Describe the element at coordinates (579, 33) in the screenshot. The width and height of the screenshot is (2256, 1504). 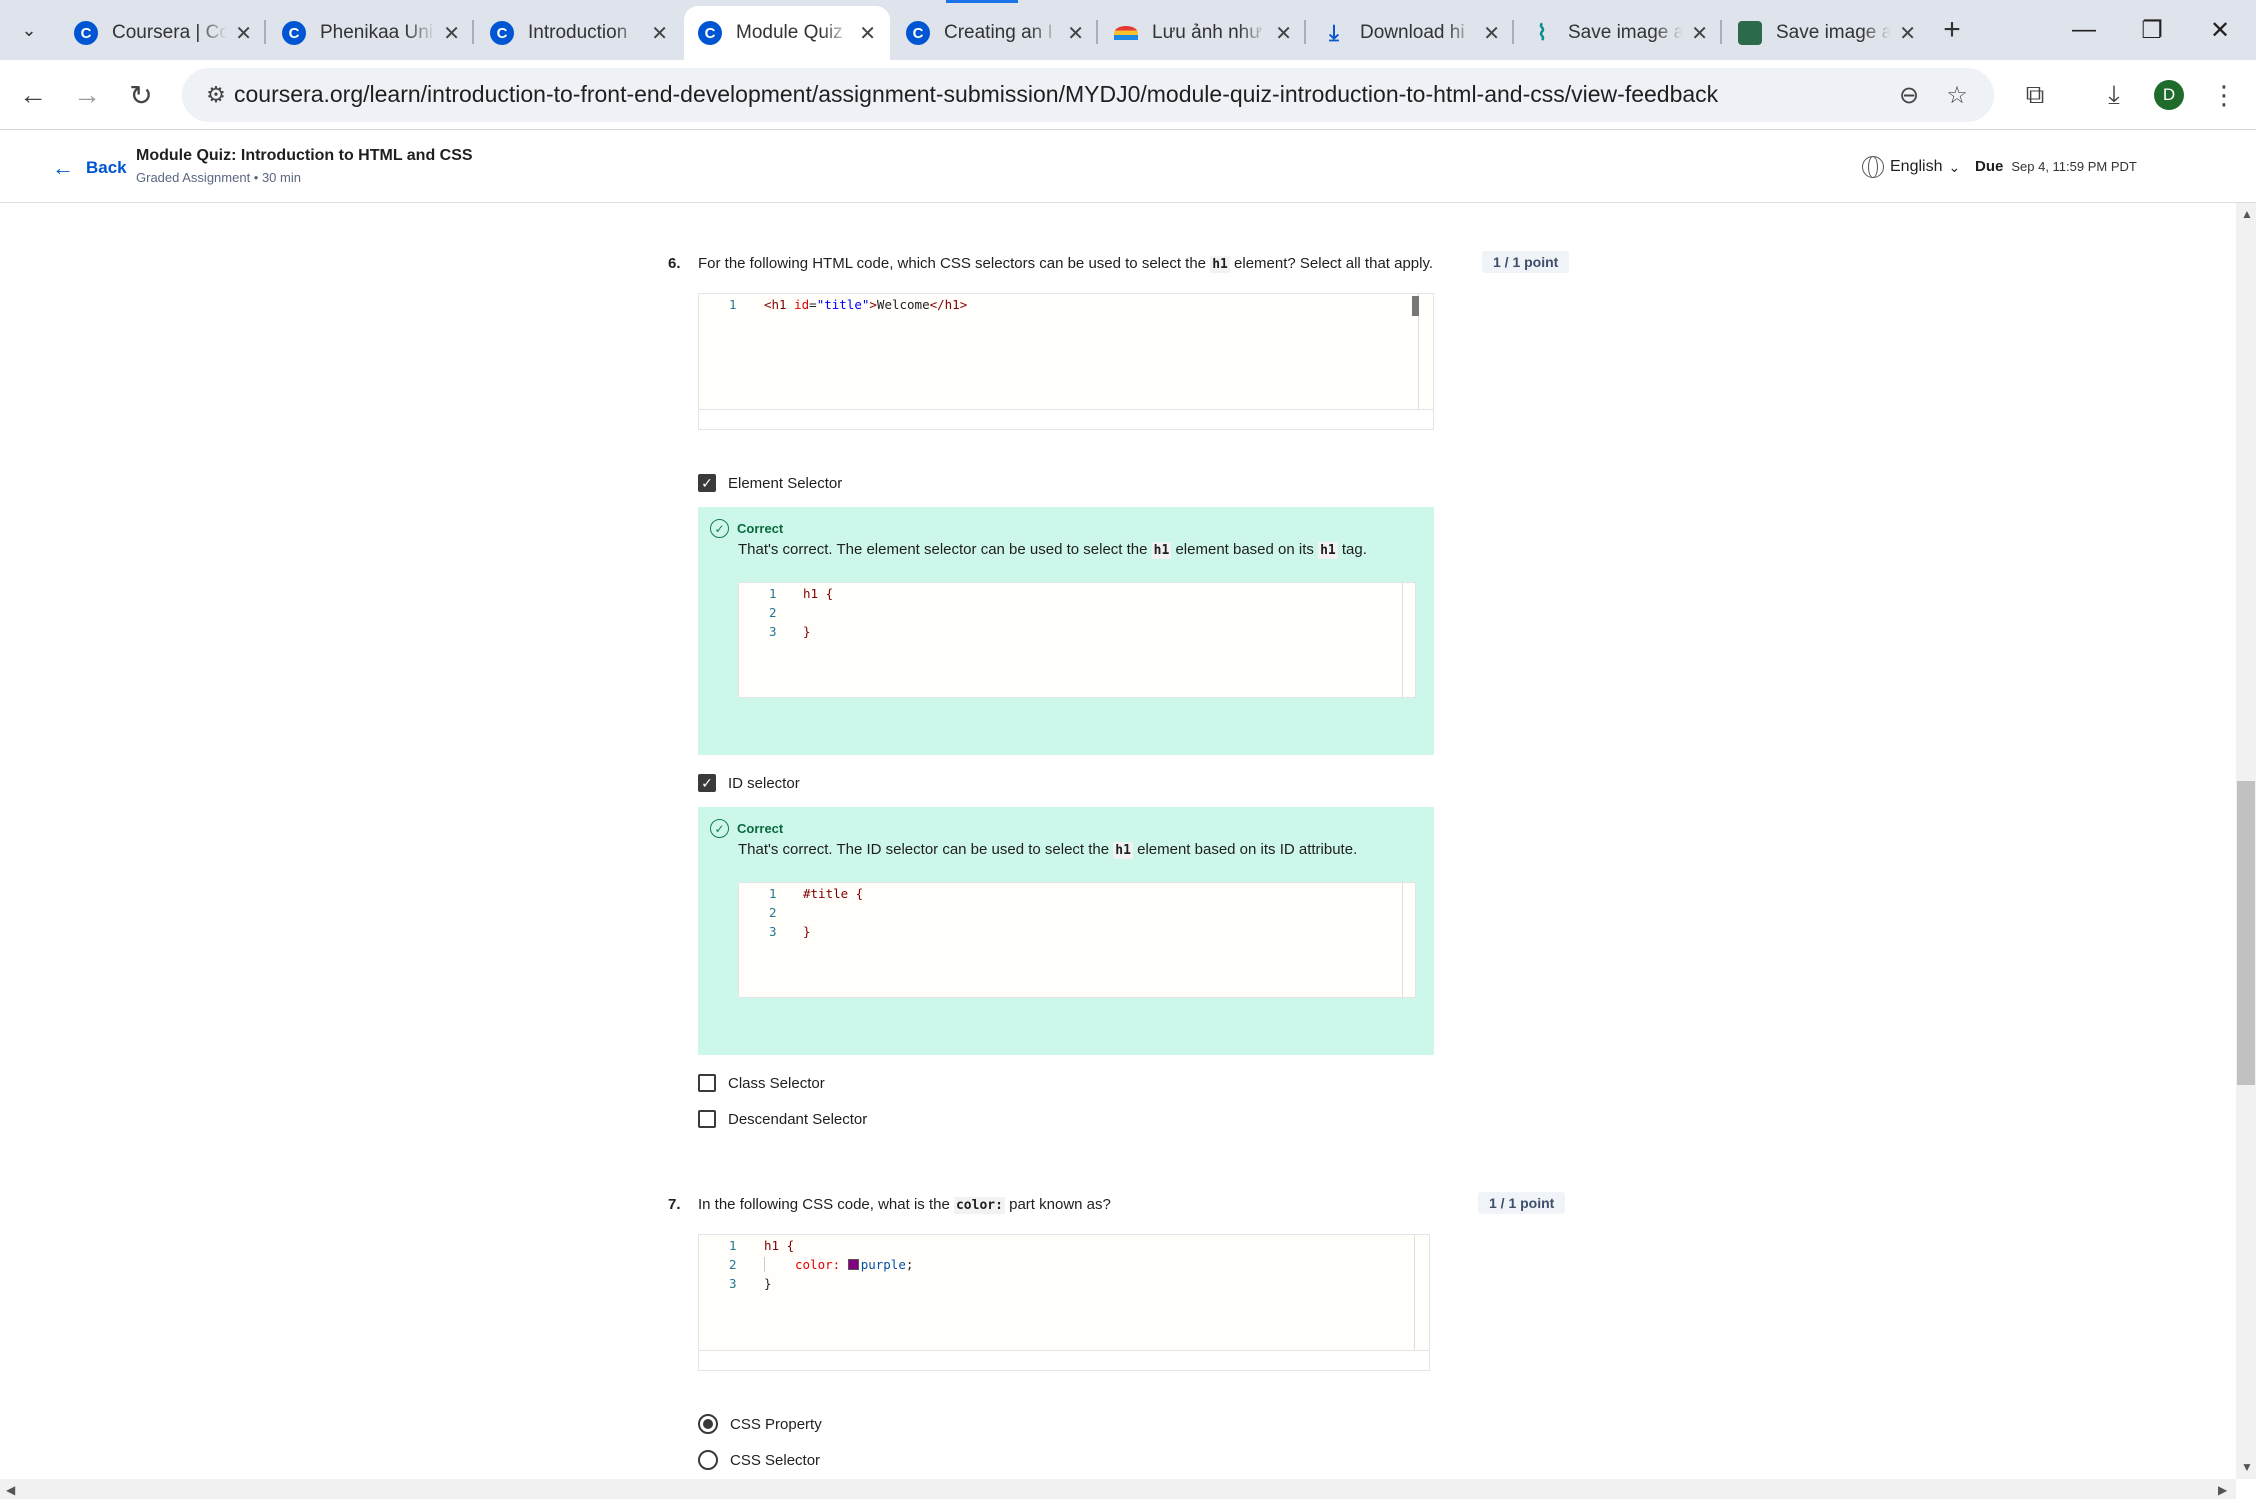
I see `browser-tab: C Introduction ✕` at that location.